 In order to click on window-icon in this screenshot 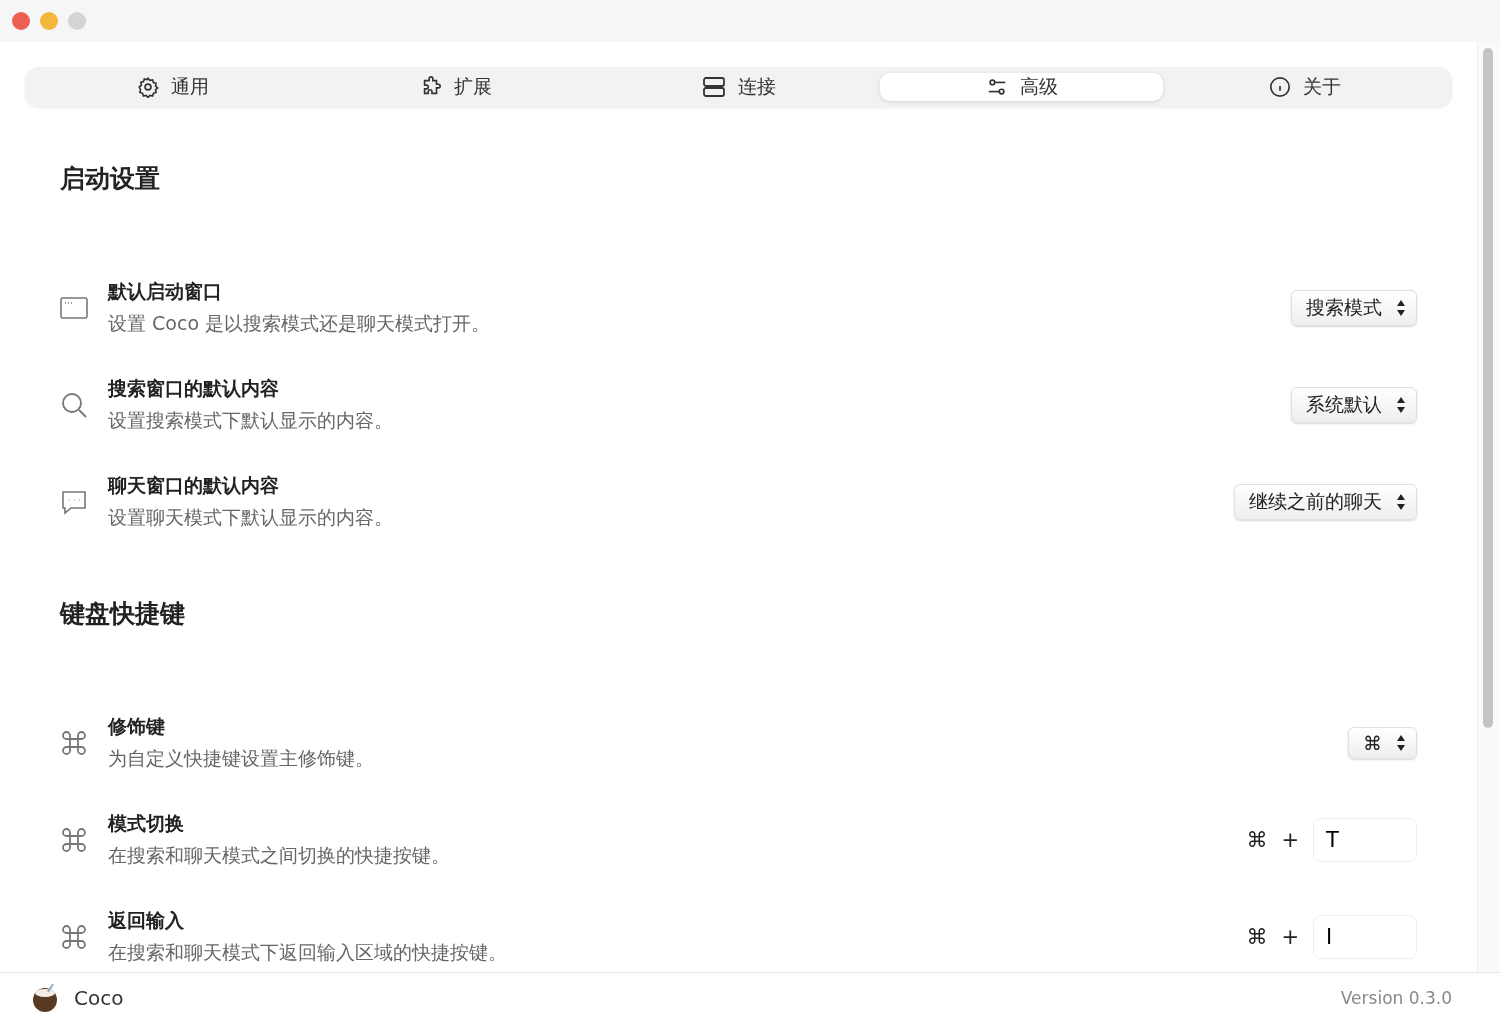, I will do `click(74, 307)`.